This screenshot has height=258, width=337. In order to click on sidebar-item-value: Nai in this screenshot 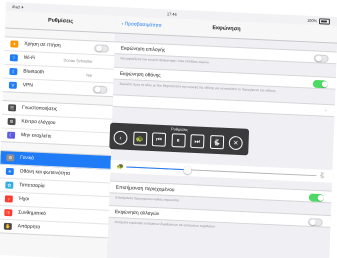, I will do `click(89, 75)`.